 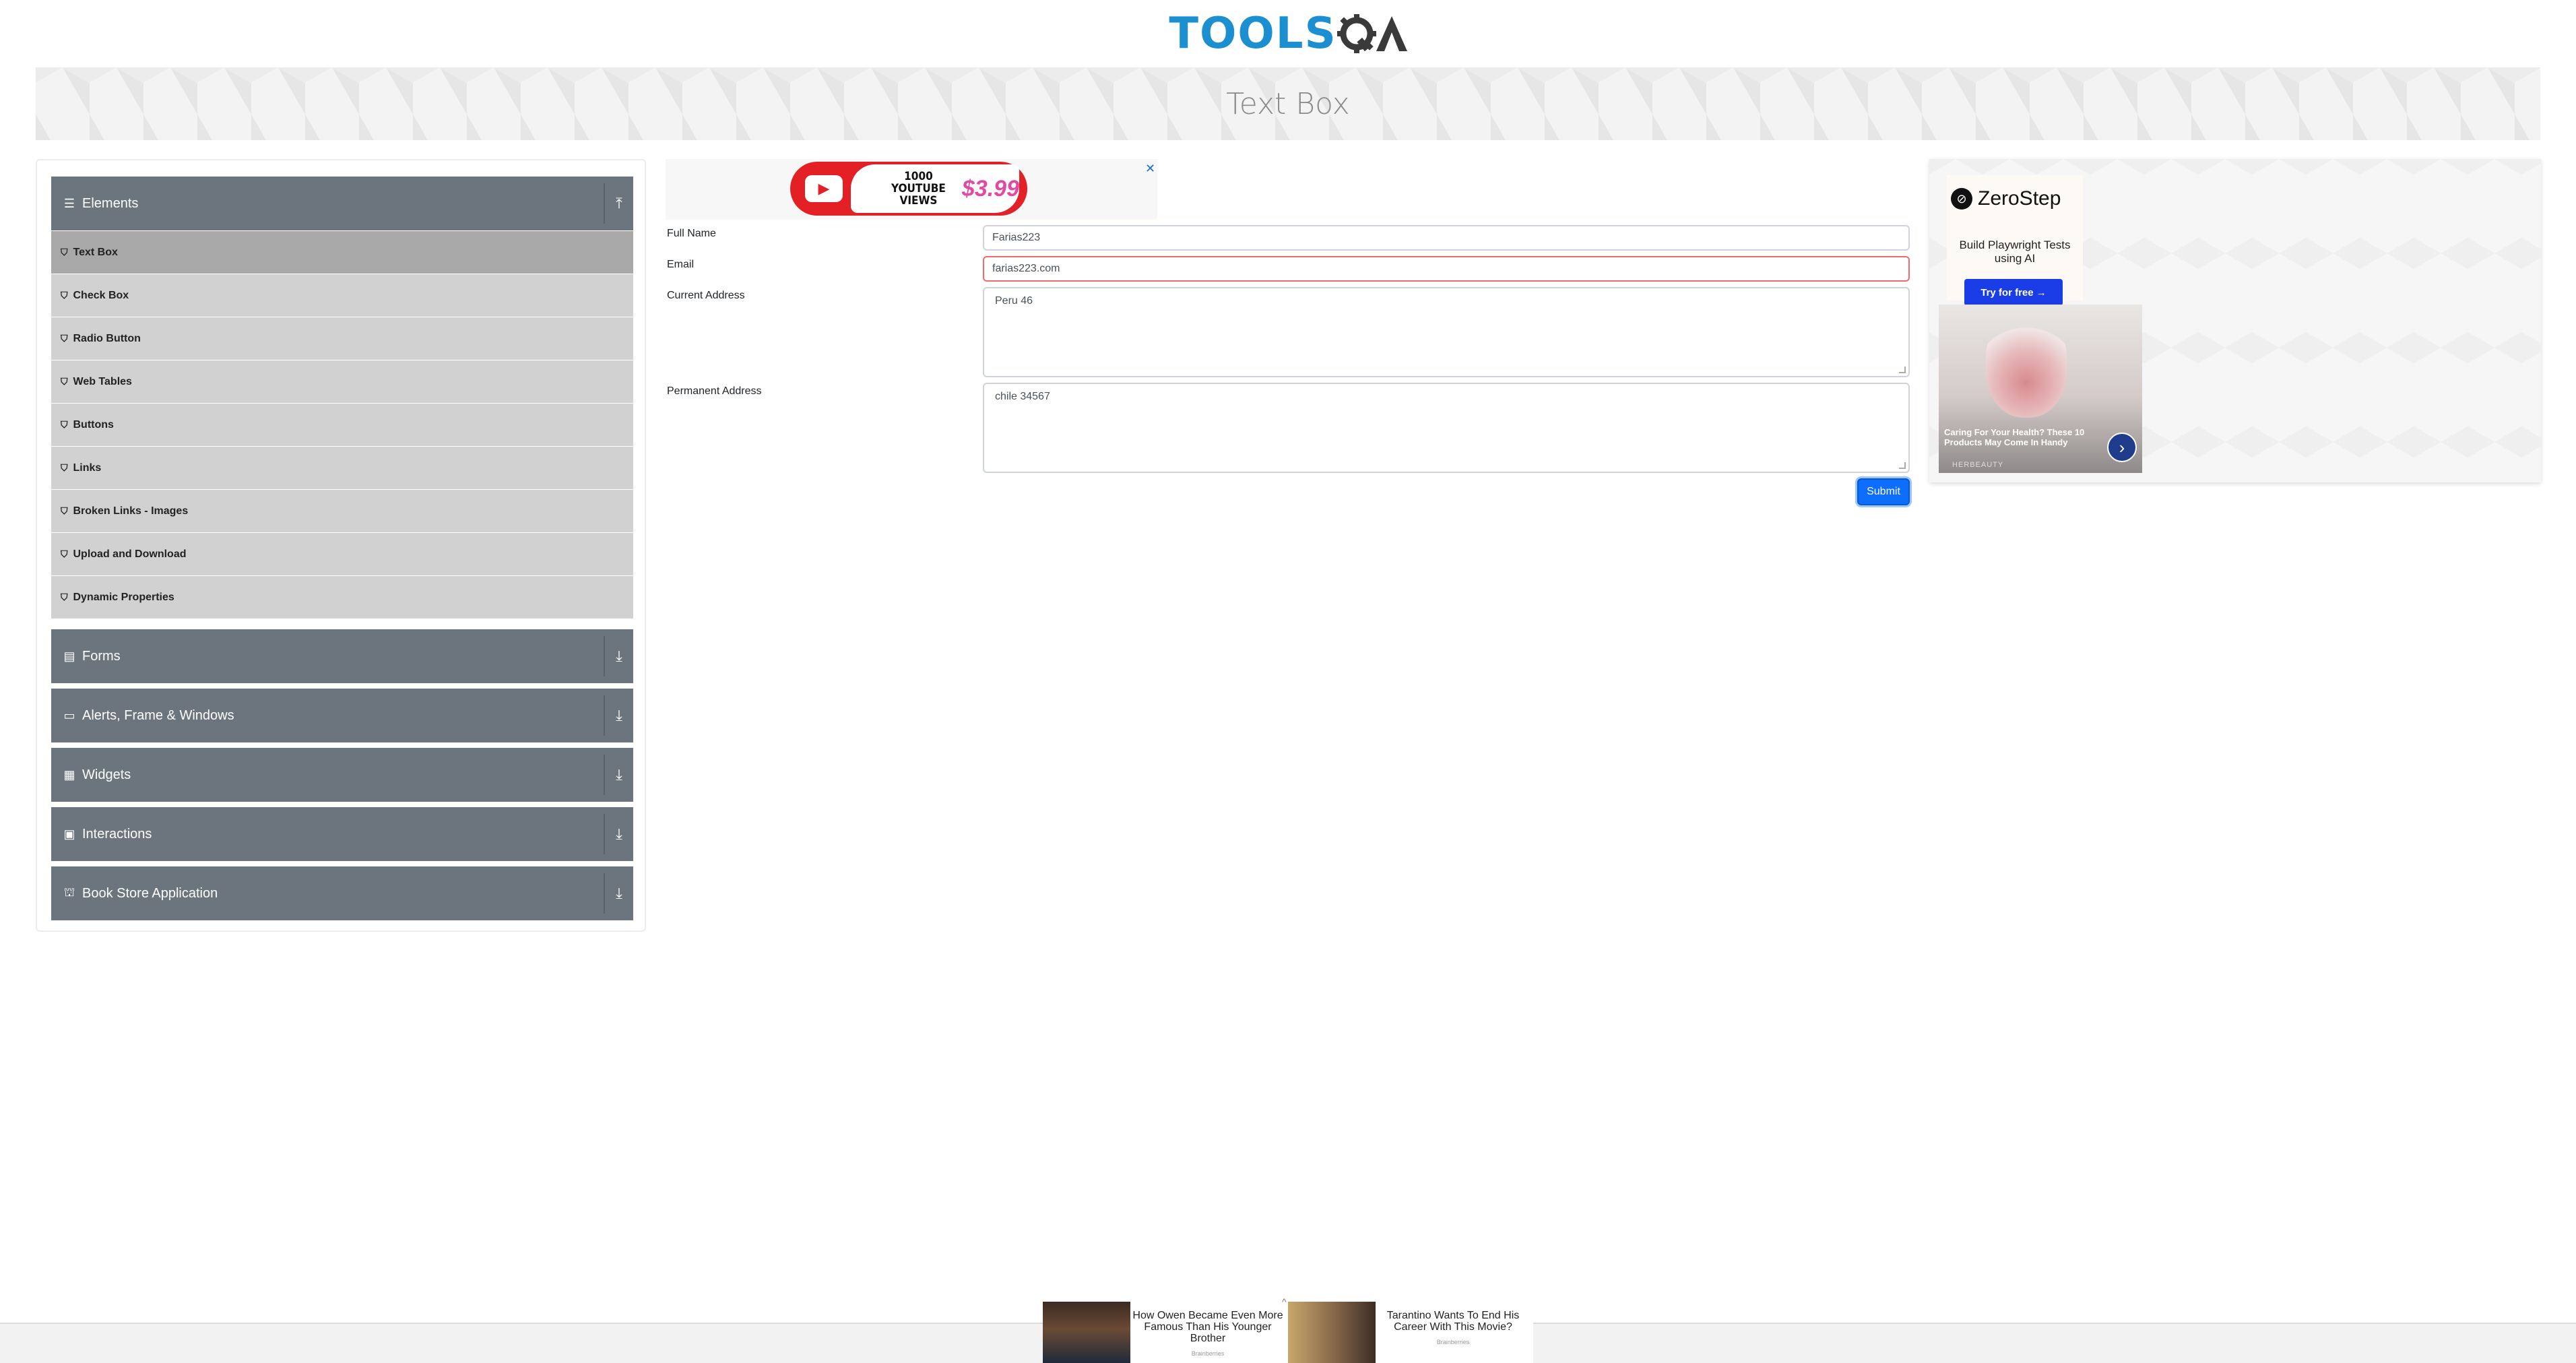 What do you see at coordinates (1357, 33) in the screenshot?
I see `gear-icon` at bounding box center [1357, 33].